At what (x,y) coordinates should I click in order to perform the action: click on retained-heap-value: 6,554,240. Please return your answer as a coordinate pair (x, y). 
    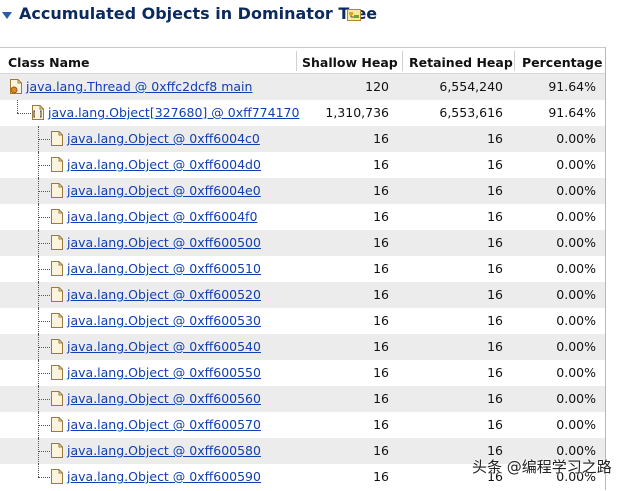
    Looking at the image, I should click on (471, 86).